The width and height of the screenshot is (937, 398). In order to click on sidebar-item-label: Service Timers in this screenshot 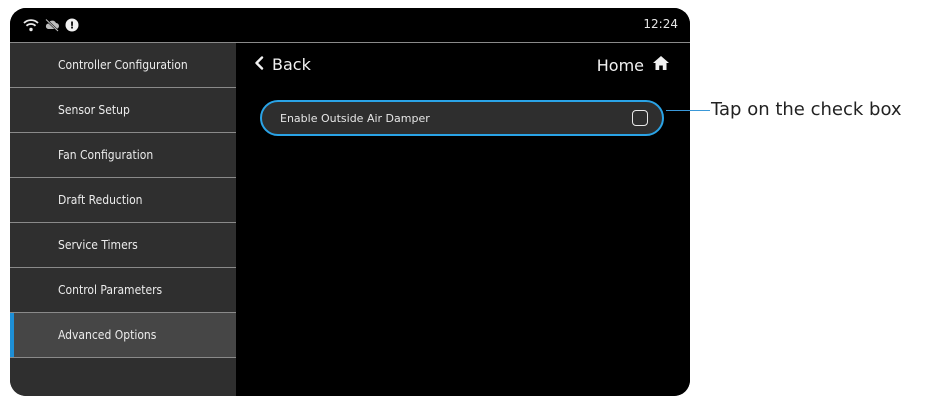, I will do `click(98, 245)`.